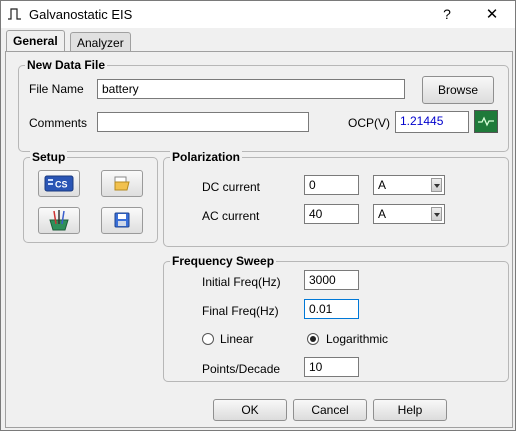  Describe the element at coordinates (240, 311) in the screenshot. I see `final-freq-label: Final Freq(Hz)` at that location.